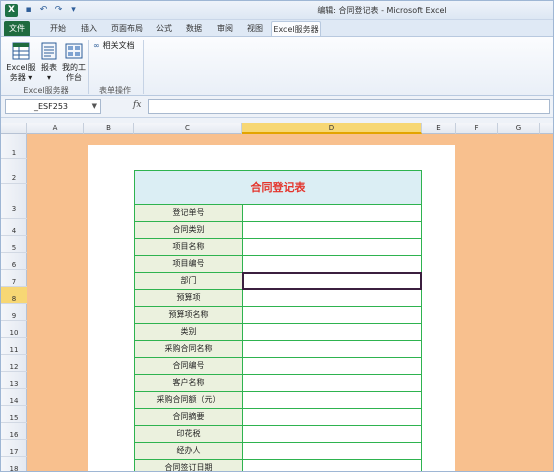  I want to click on form-row: 合同签订日期, so click(278, 465).